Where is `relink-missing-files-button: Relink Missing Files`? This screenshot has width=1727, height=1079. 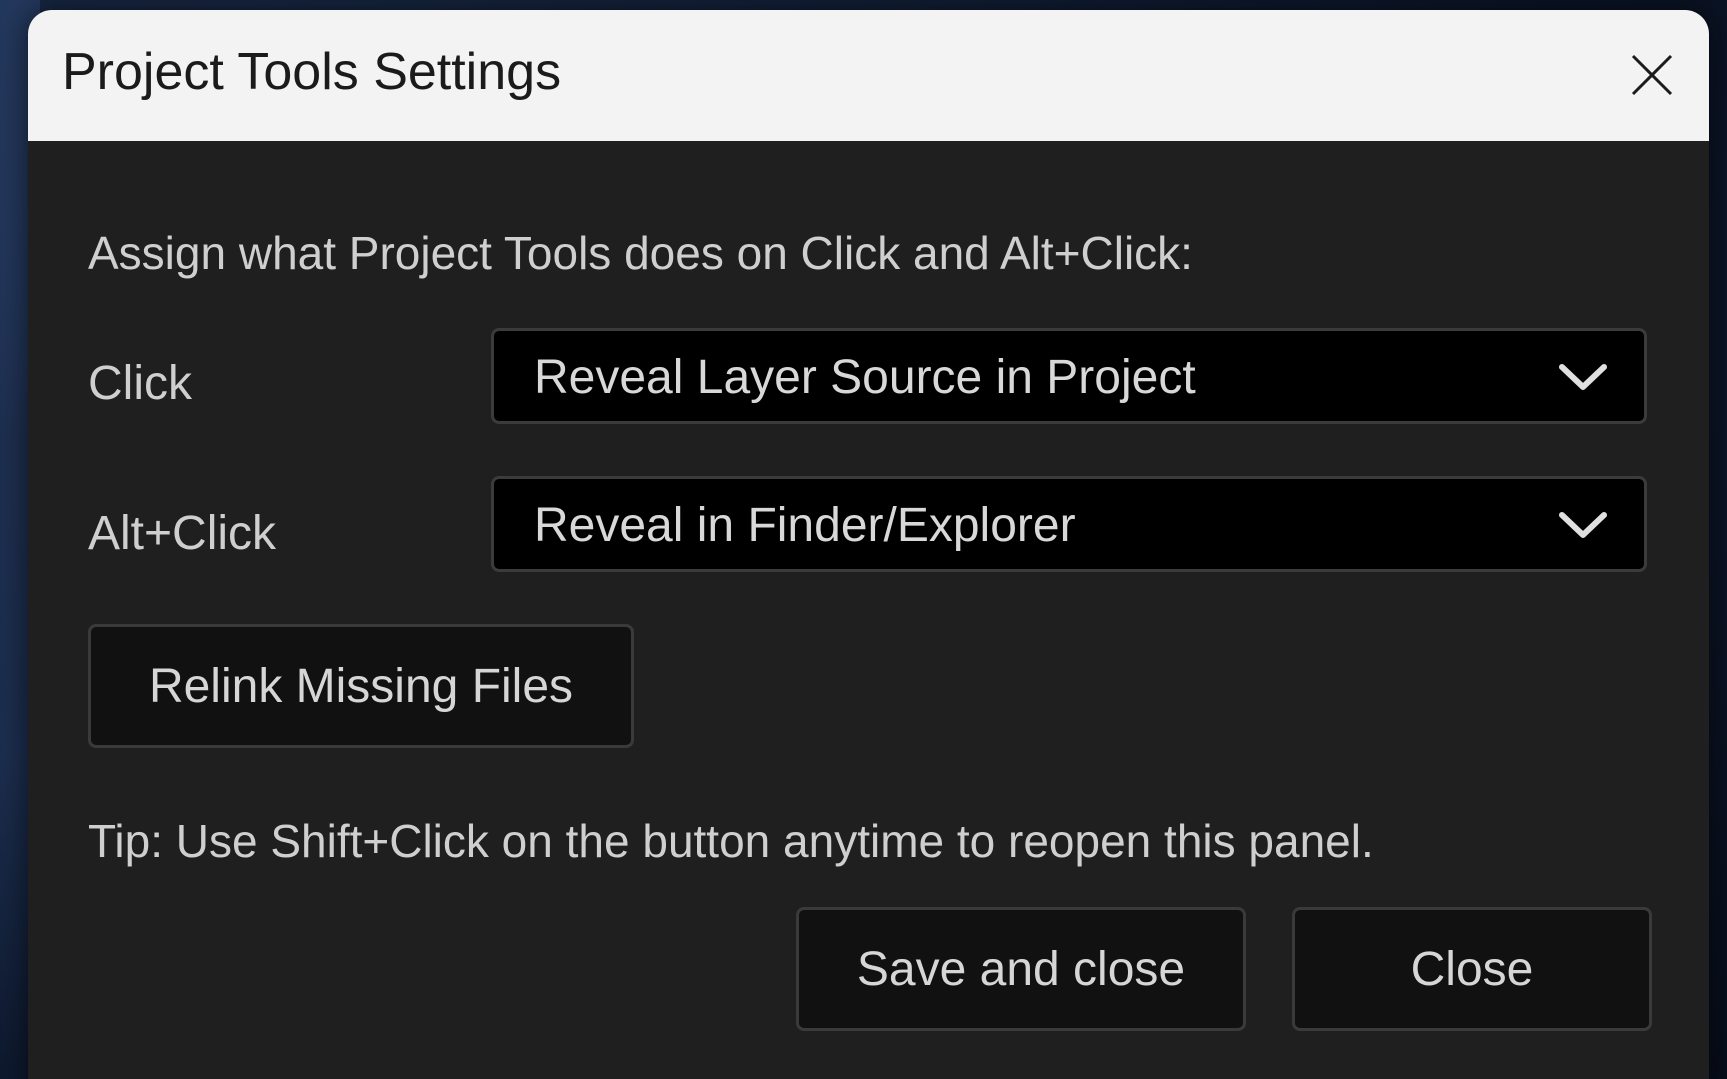 relink-missing-files-button: Relink Missing Files is located at coordinates (361, 686).